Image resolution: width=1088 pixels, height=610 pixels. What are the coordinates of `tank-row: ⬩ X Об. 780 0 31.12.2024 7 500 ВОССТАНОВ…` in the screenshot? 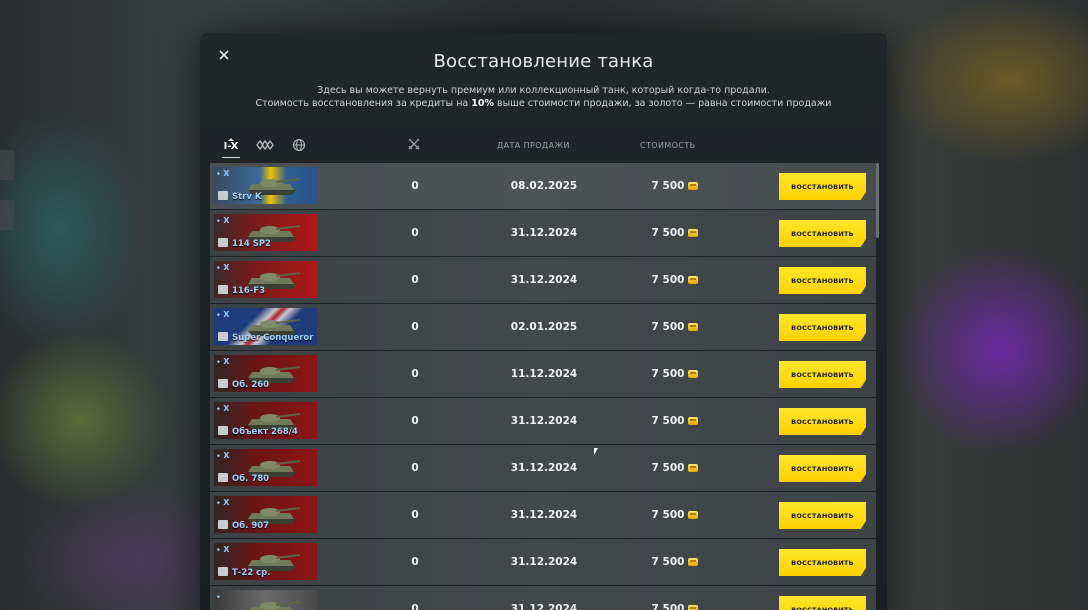 It's located at (543, 468).